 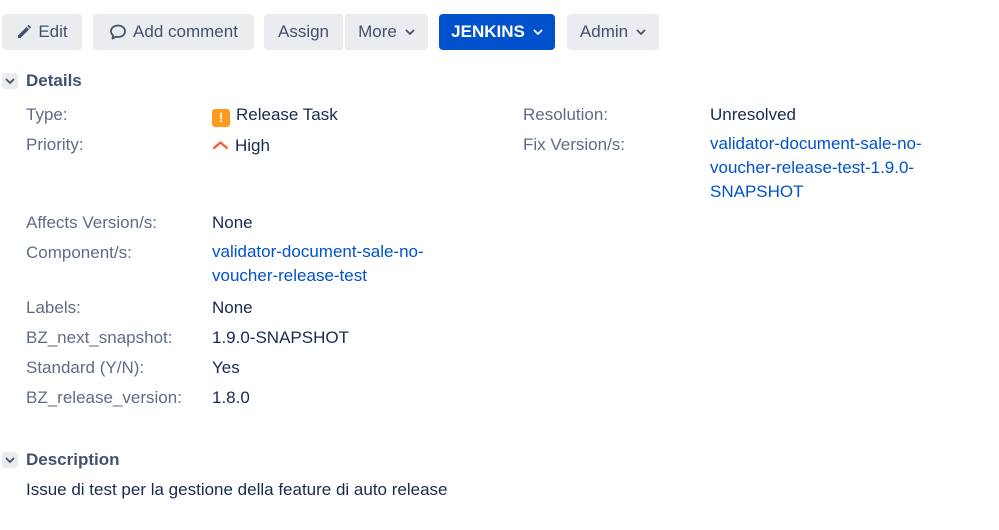 I want to click on jenkins-button: JENKINS, so click(x=497, y=32).